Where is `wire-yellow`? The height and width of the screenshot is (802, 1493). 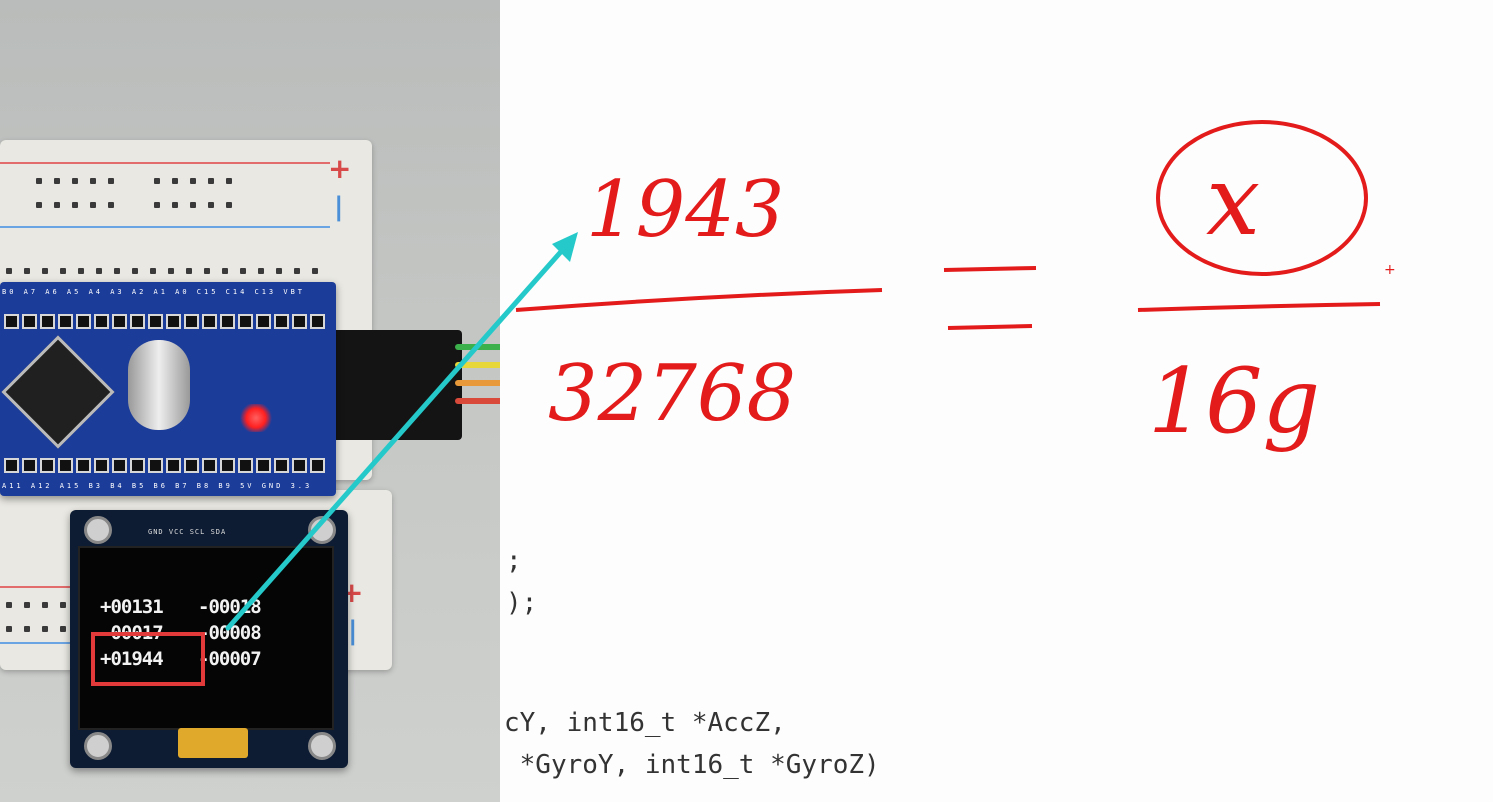 wire-yellow is located at coordinates (477, 365).